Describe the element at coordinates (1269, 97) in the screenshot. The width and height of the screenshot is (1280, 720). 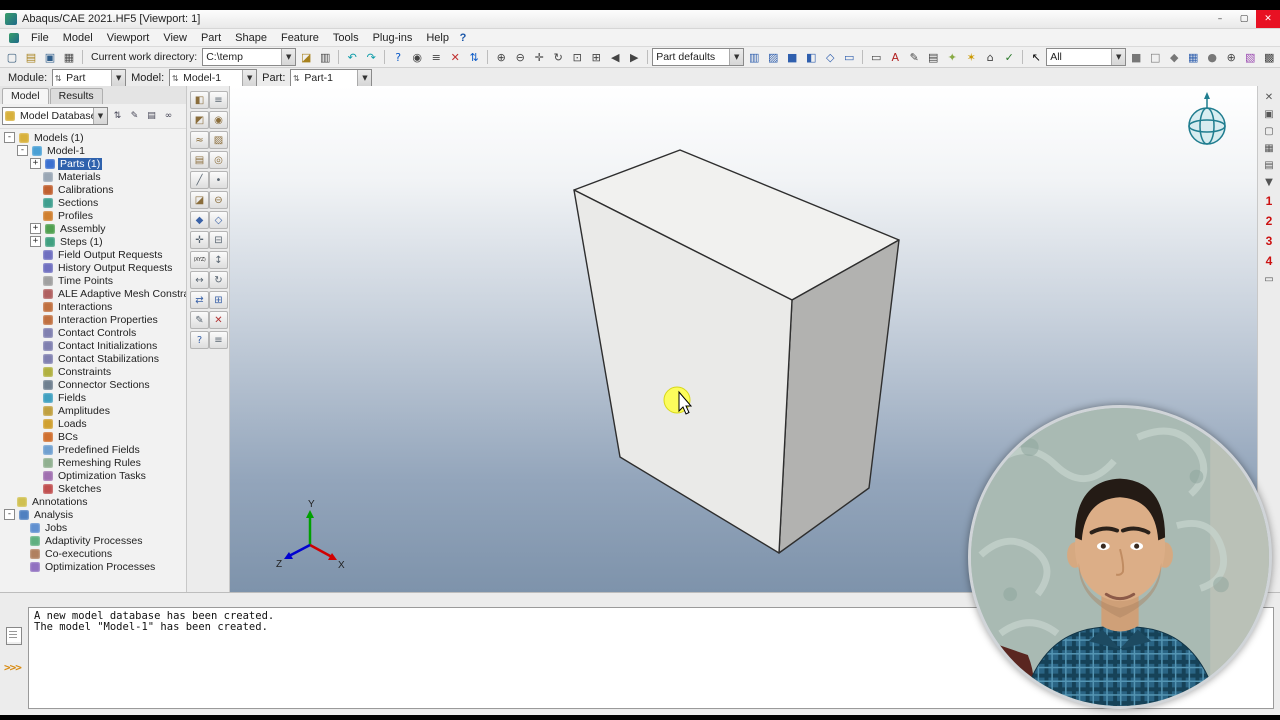
I see `close-icon: ✕` at that location.